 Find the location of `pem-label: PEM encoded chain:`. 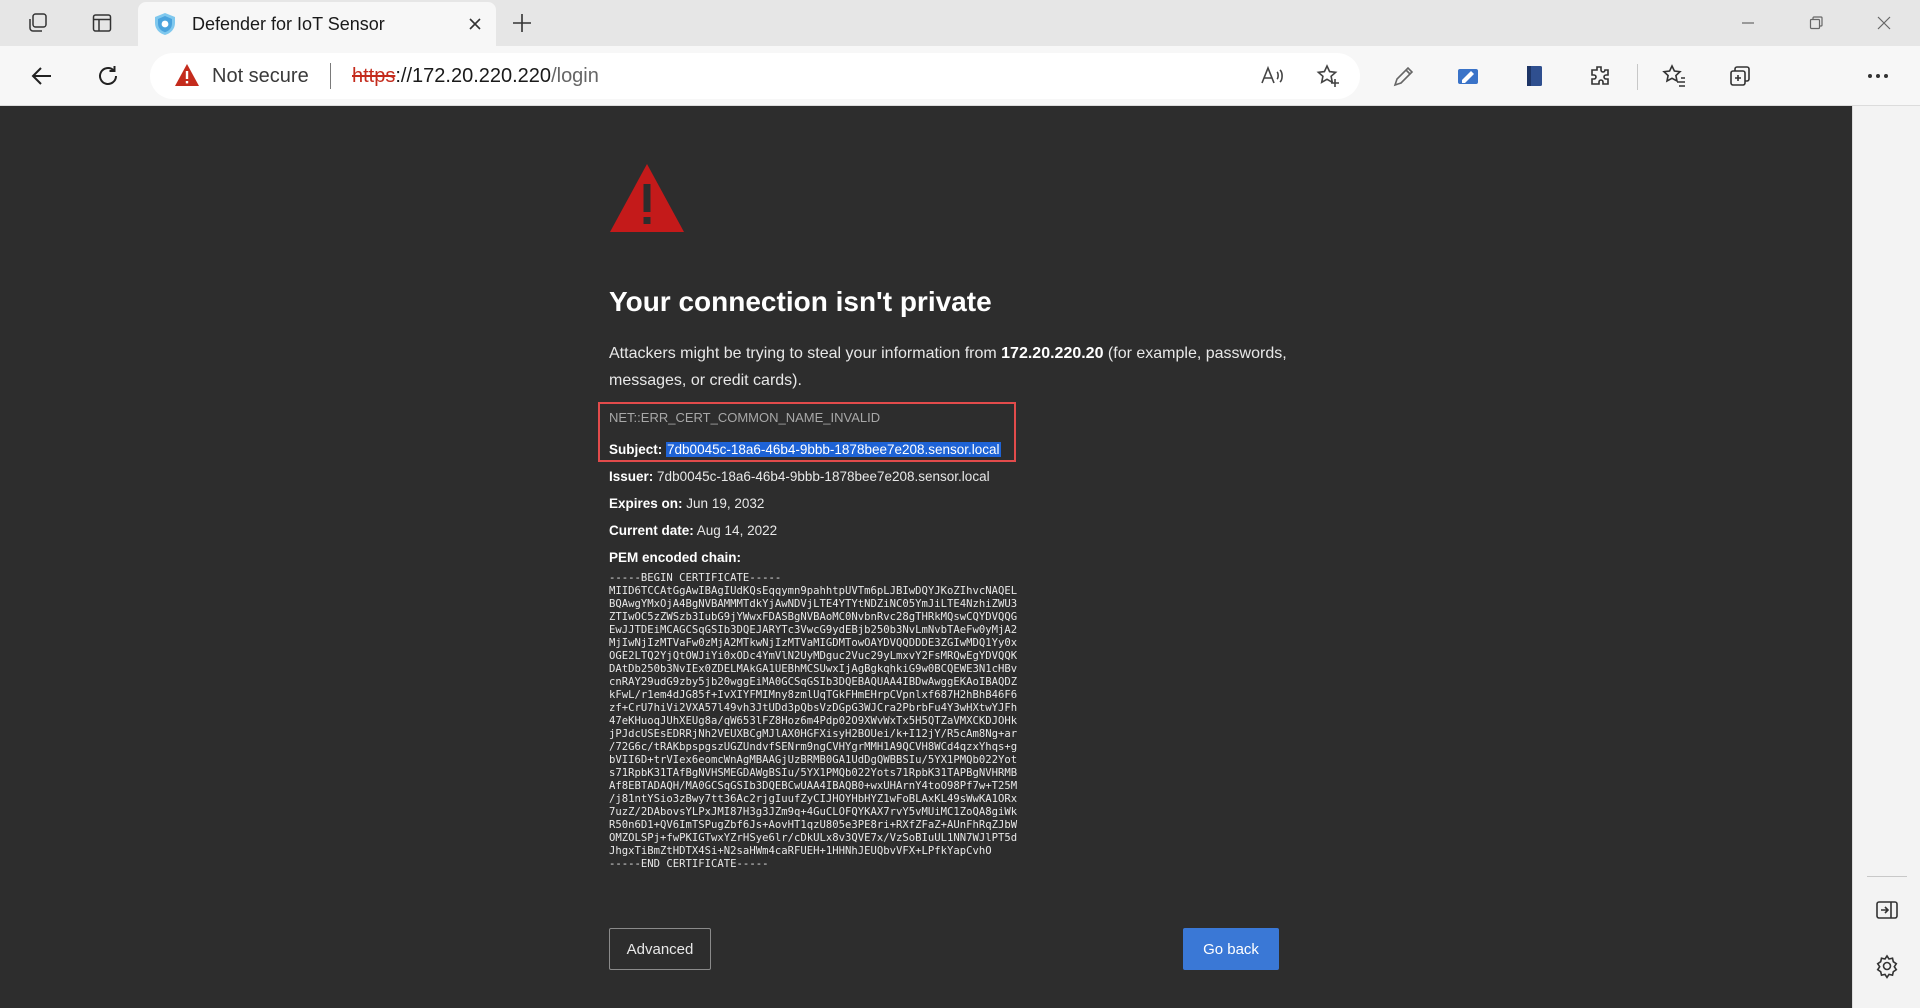

pem-label: PEM encoded chain: is located at coordinates (675, 557).